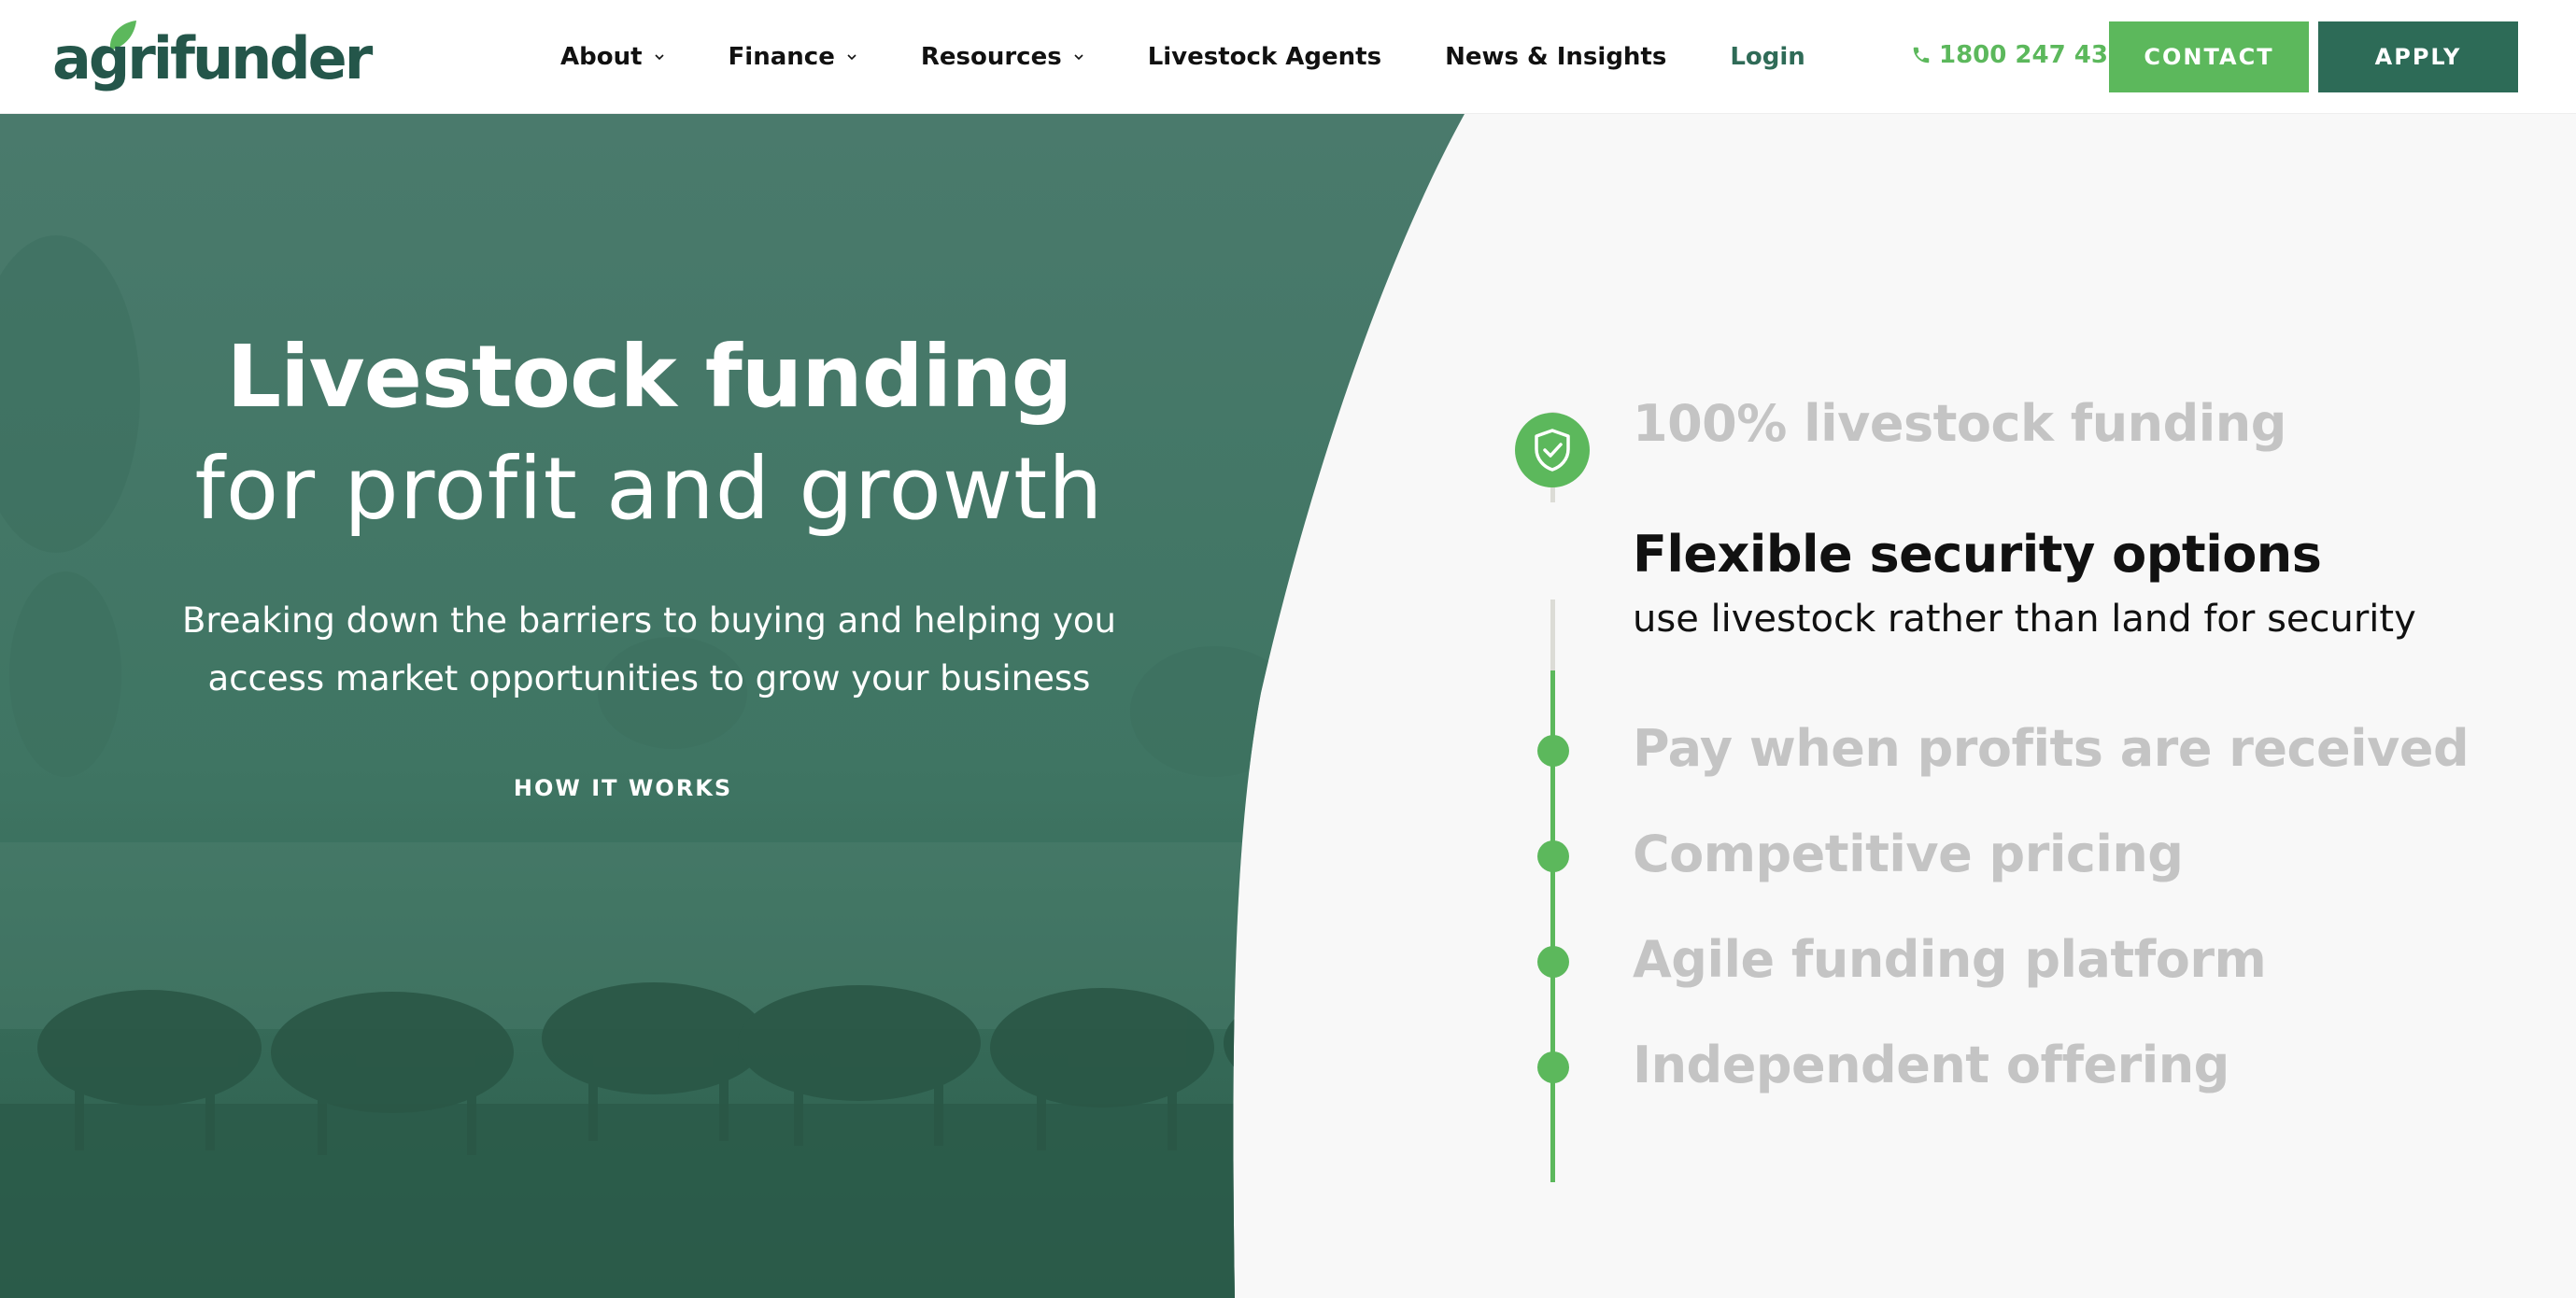  What do you see at coordinates (2209, 56) in the screenshot?
I see `contact-button: CONTACT` at bounding box center [2209, 56].